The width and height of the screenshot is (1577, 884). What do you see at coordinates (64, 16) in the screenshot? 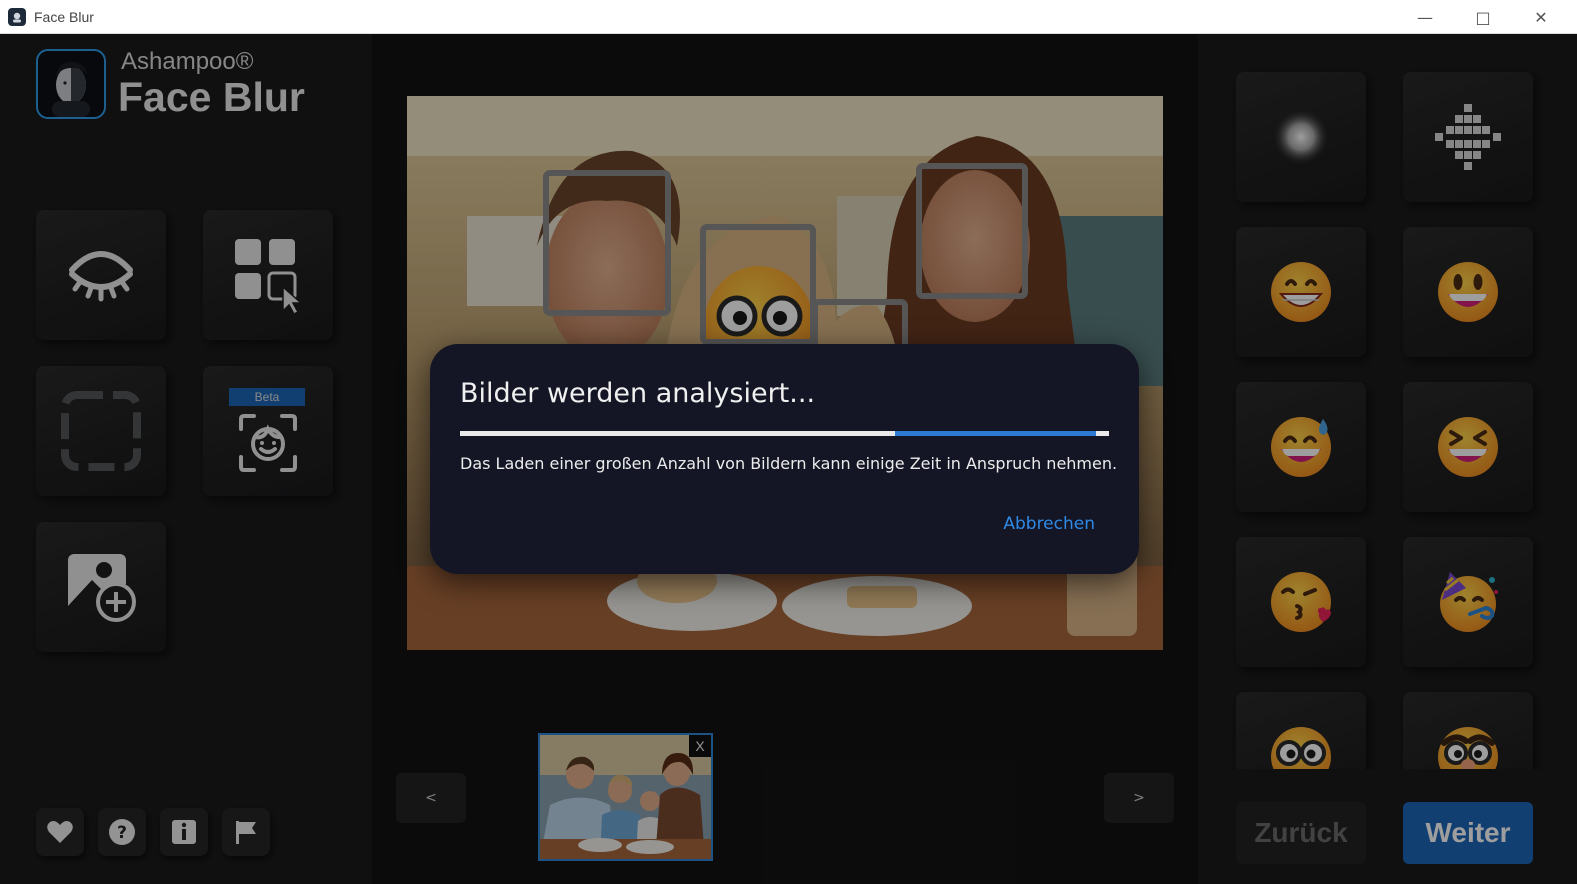
I see `window-title: Face Blur` at bounding box center [64, 16].